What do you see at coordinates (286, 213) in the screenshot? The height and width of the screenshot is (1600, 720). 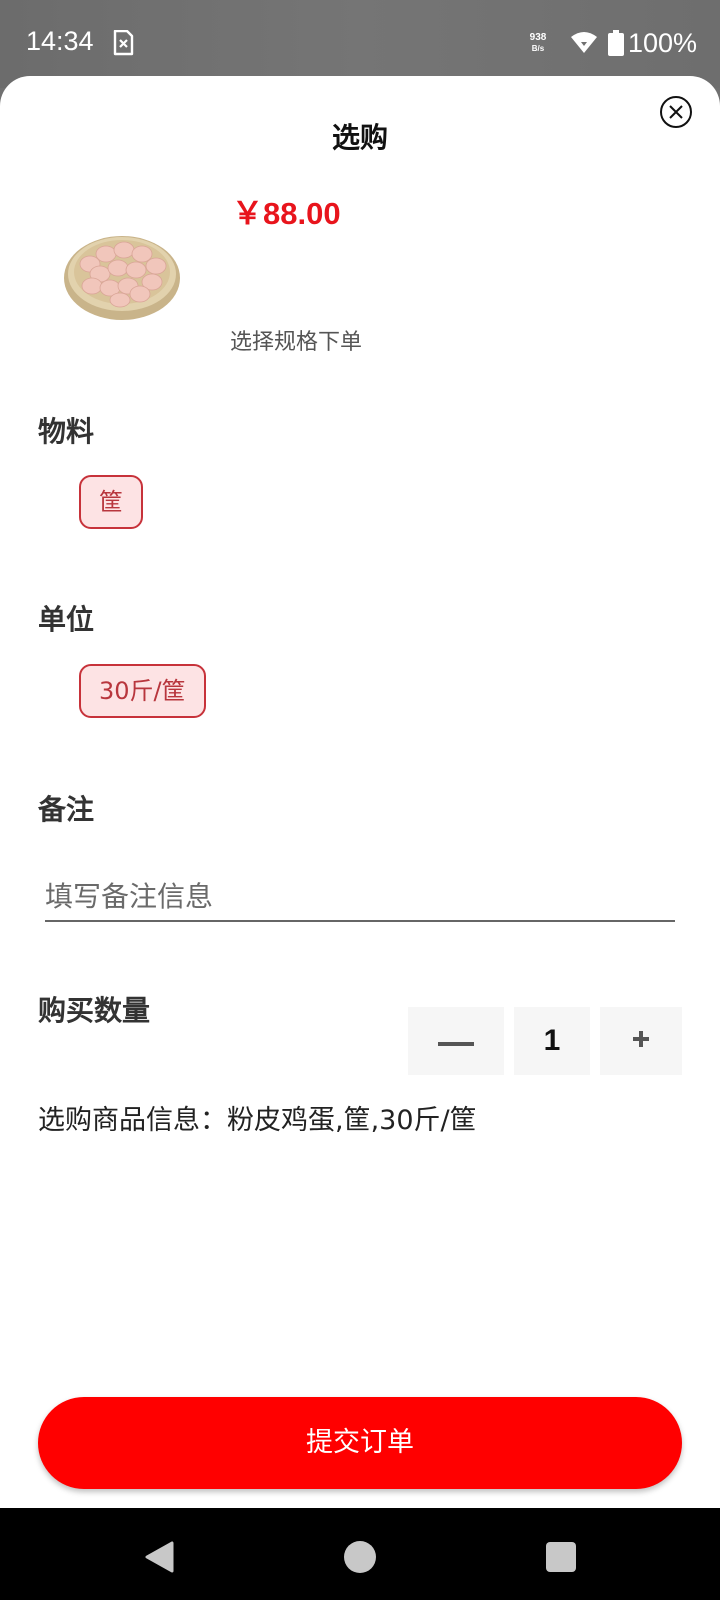 I see `product-price: ￥88.00` at bounding box center [286, 213].